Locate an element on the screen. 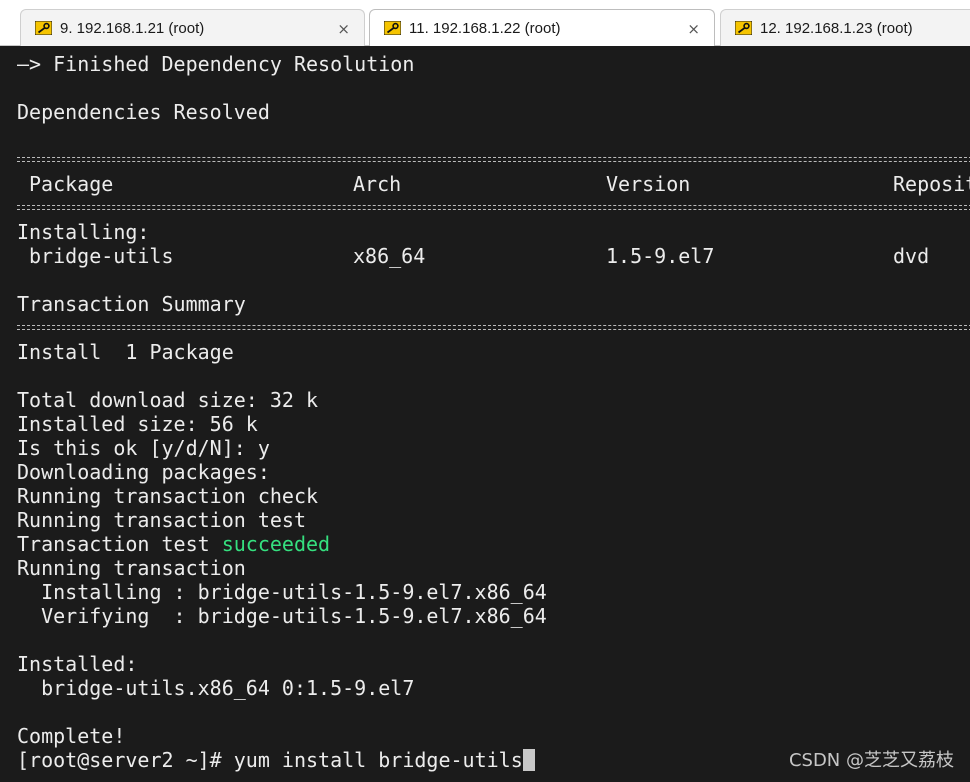 The image size is (970, 782). transaction-summary: Transaction Summary is located at coordinates (131, 304).